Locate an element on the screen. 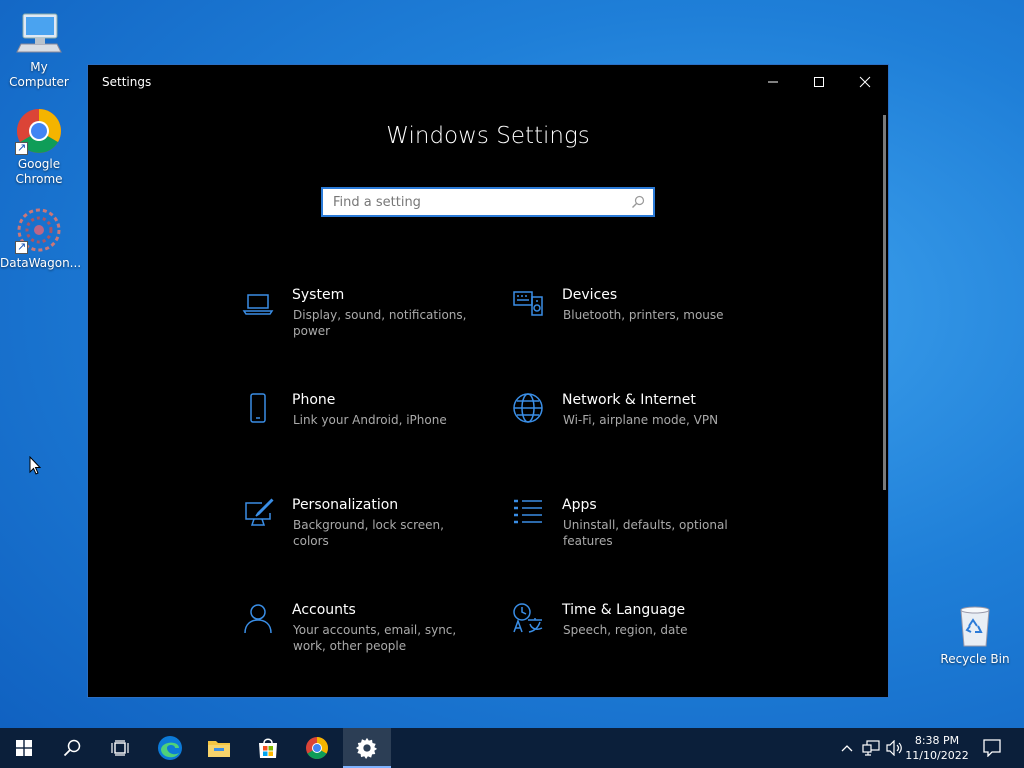 This screenshot has width=1024, height=768. apps-list-icon is located at coordinates (528, 513).